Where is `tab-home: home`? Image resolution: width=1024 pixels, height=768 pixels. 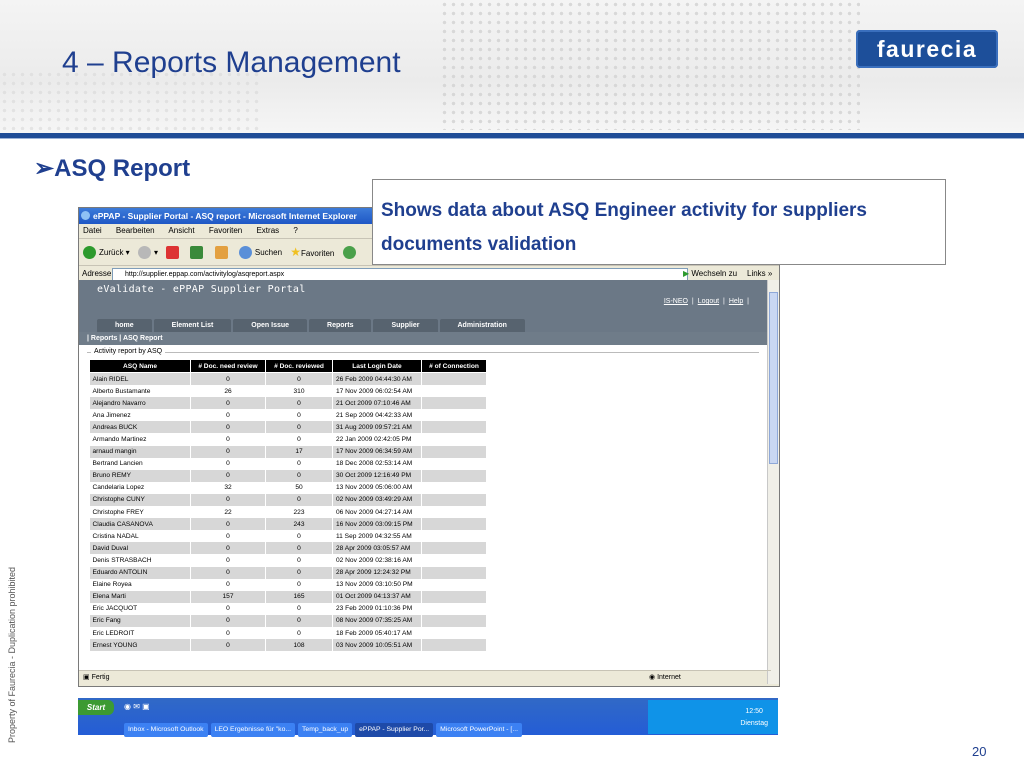 tab-home: home is located at coordinates (124, 325).